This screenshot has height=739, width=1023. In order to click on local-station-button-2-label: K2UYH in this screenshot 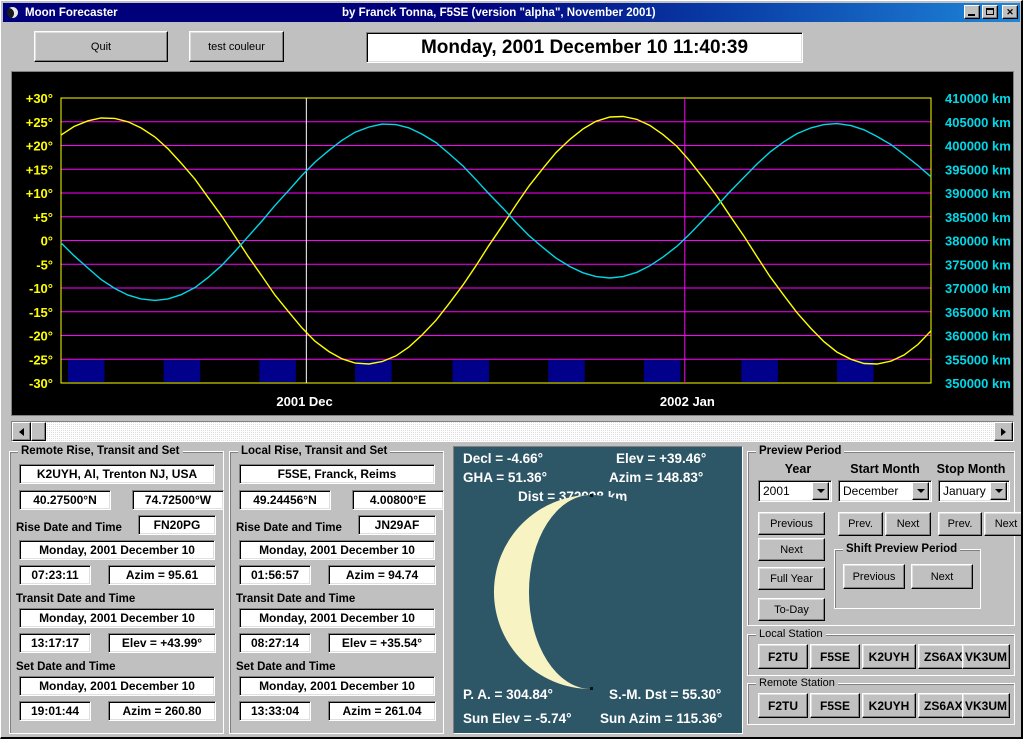, I will do `click(889, 656)`.